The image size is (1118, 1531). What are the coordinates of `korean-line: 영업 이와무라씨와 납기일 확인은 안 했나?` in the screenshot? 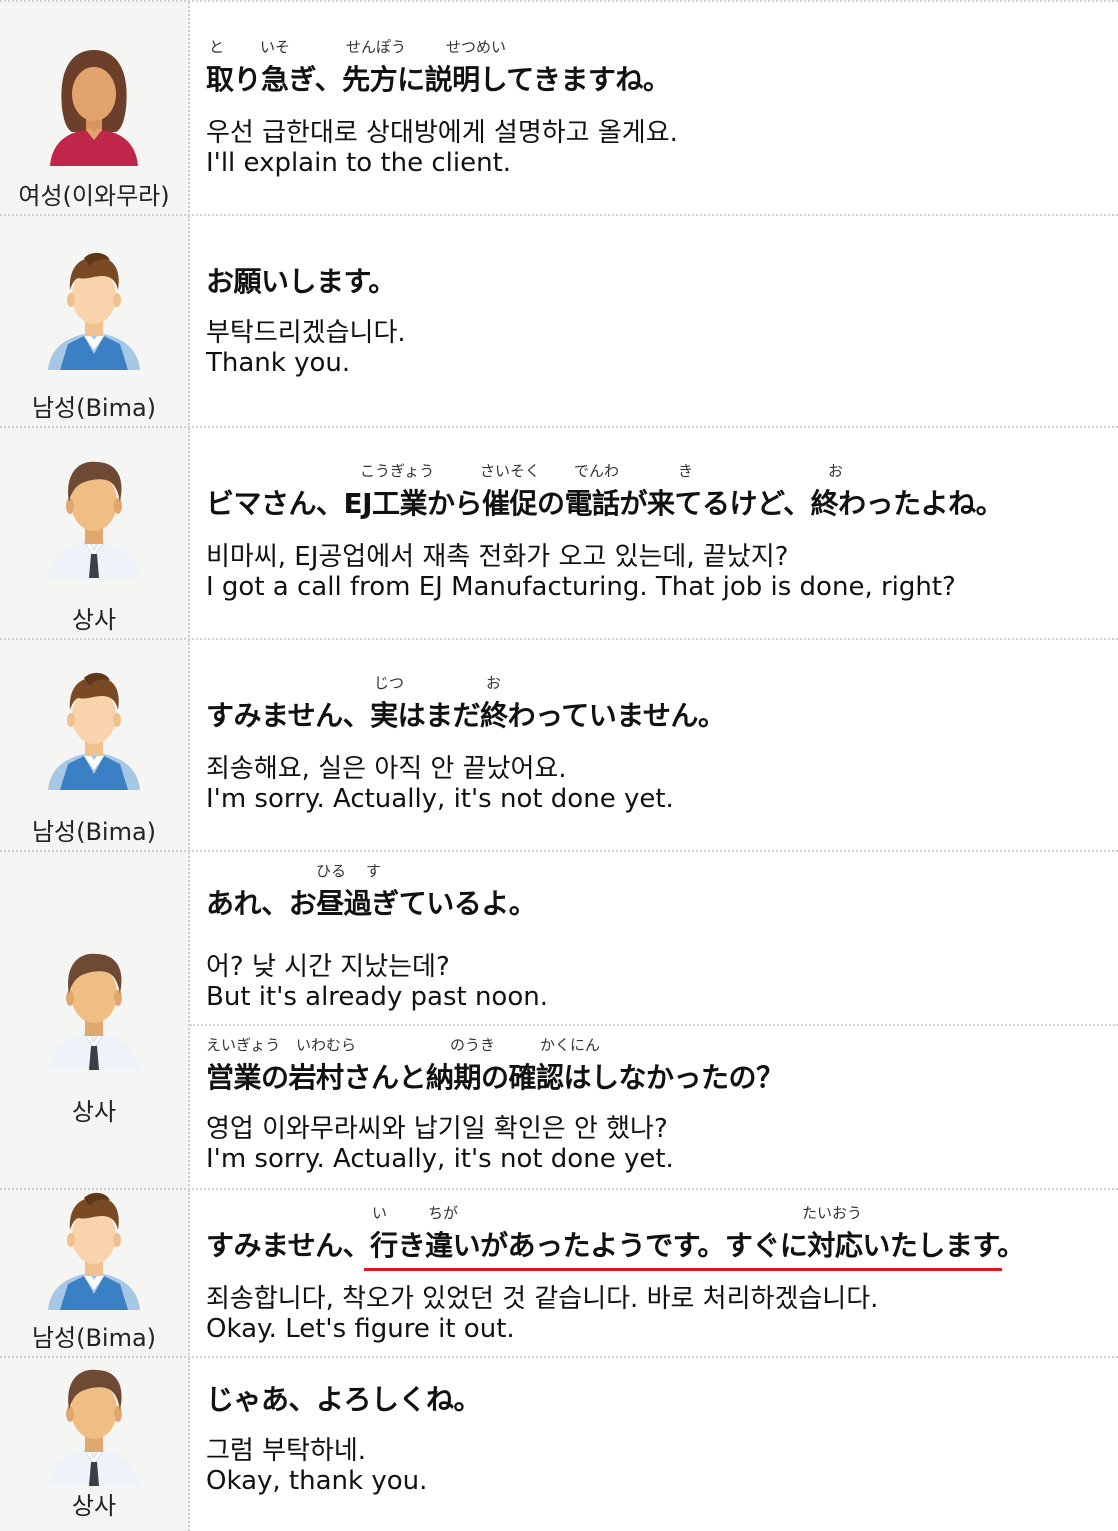 It's located at (437, 1129).